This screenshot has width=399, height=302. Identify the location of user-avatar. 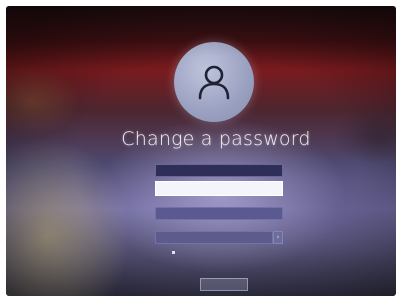
(214, 82).